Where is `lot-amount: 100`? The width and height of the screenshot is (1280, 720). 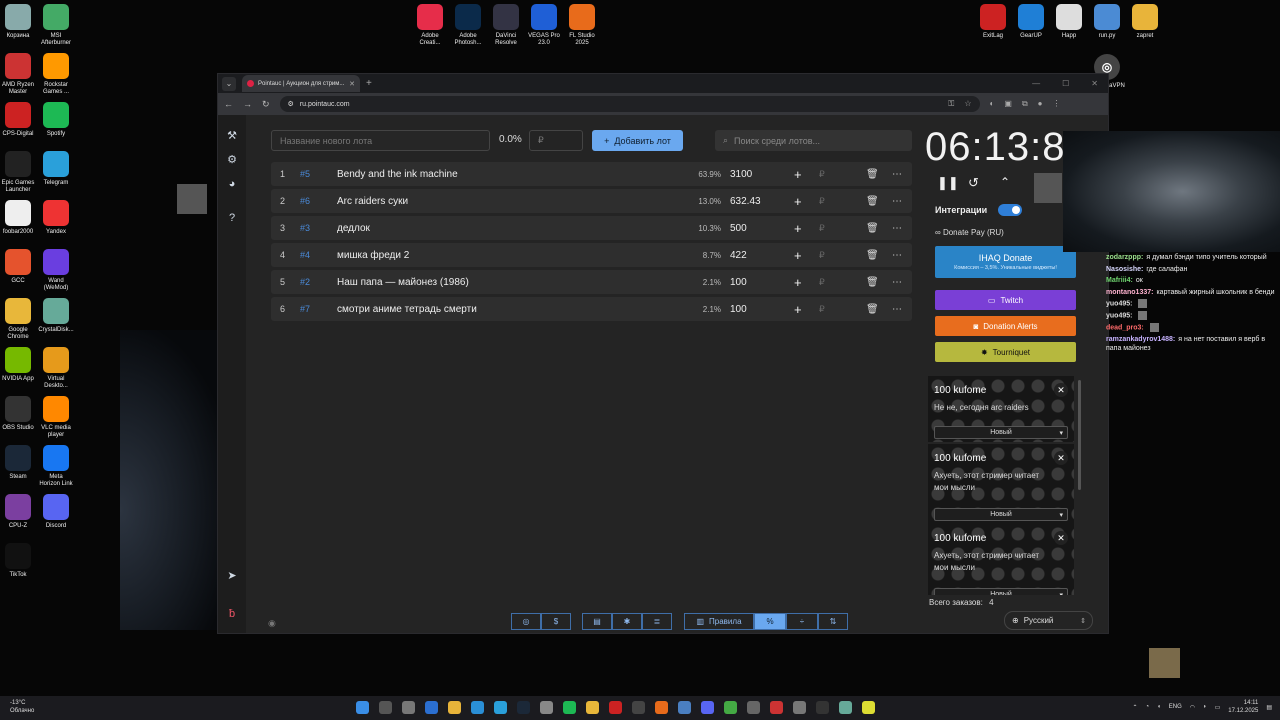
lot-amount: 100 is located at coordinates (738, 282).